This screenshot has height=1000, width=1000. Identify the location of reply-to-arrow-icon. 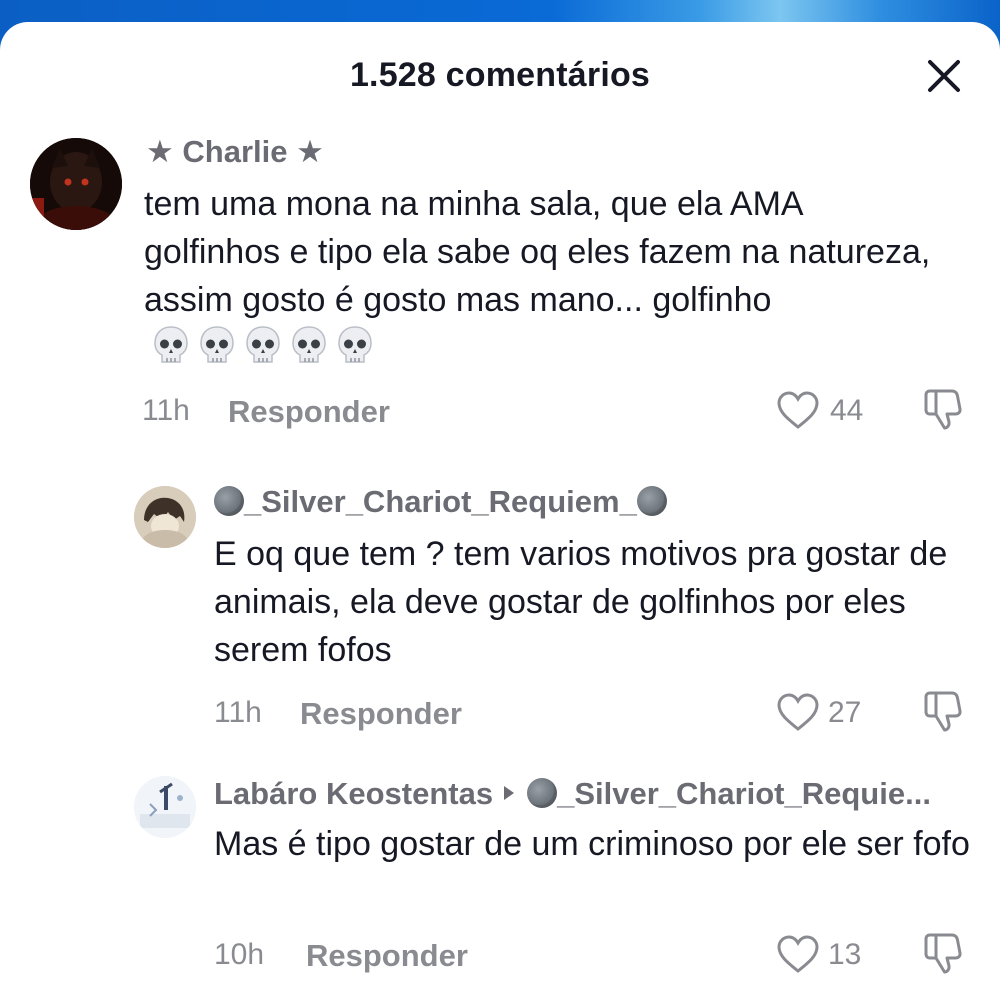
(509, 793).